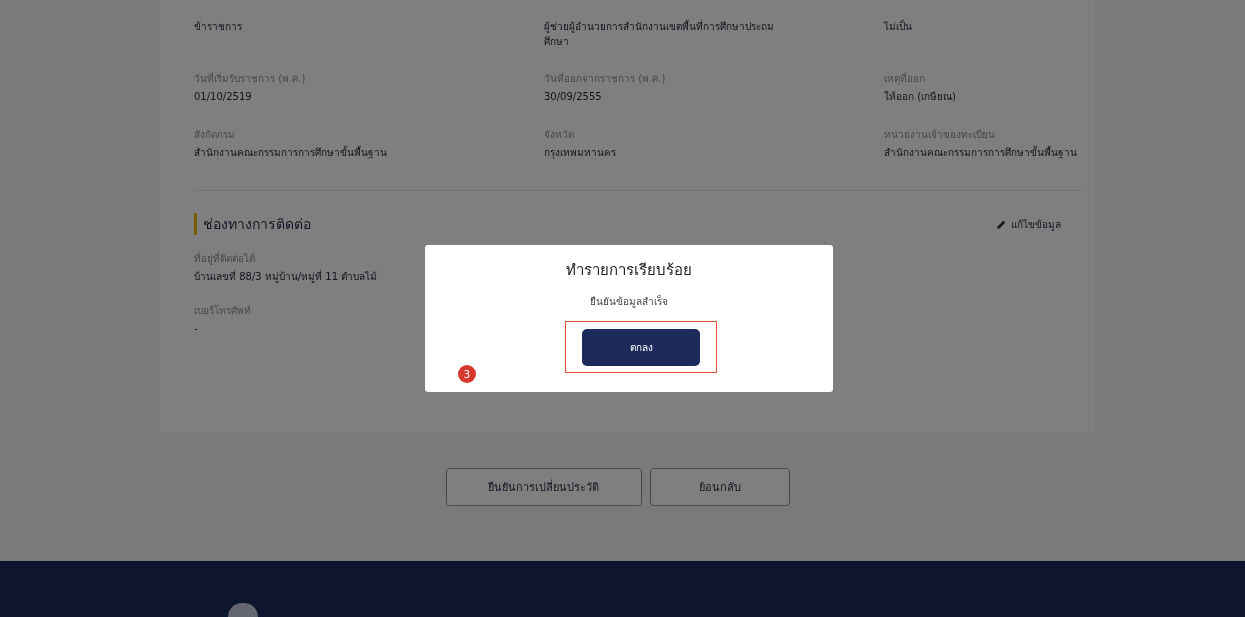 Image resolution: width=1245 pixels, height=617 pixels. I want to click on back-button: ย้อนกลับ, so click(719, 487).